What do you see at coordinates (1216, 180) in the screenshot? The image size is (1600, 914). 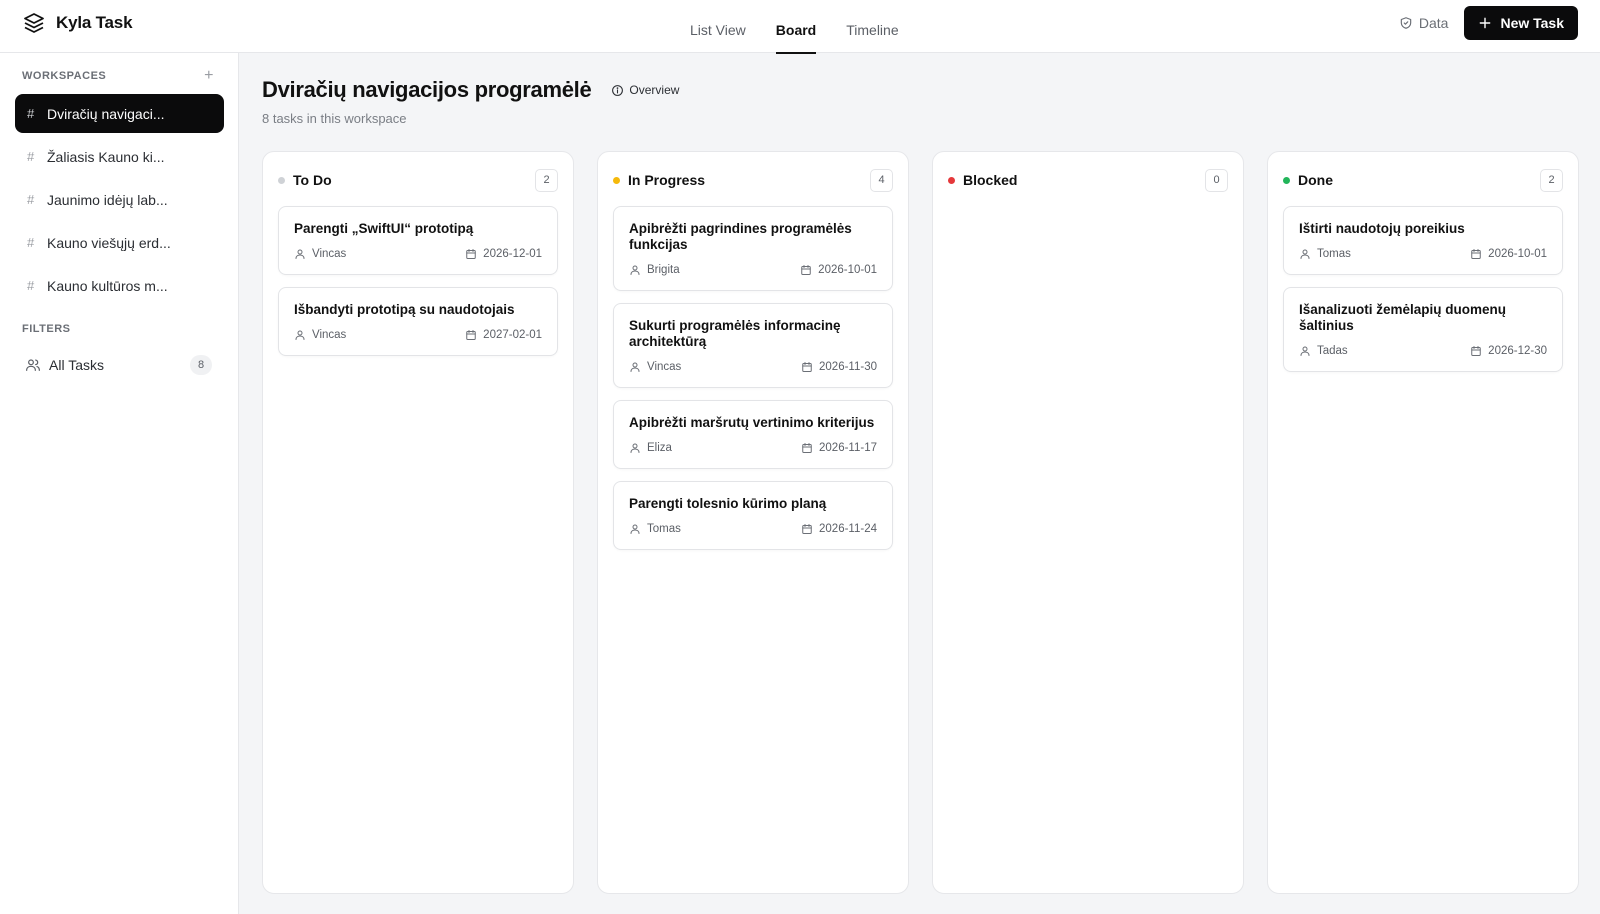 I see `column-count-badge: 0` at bounding box center [1216, 180].